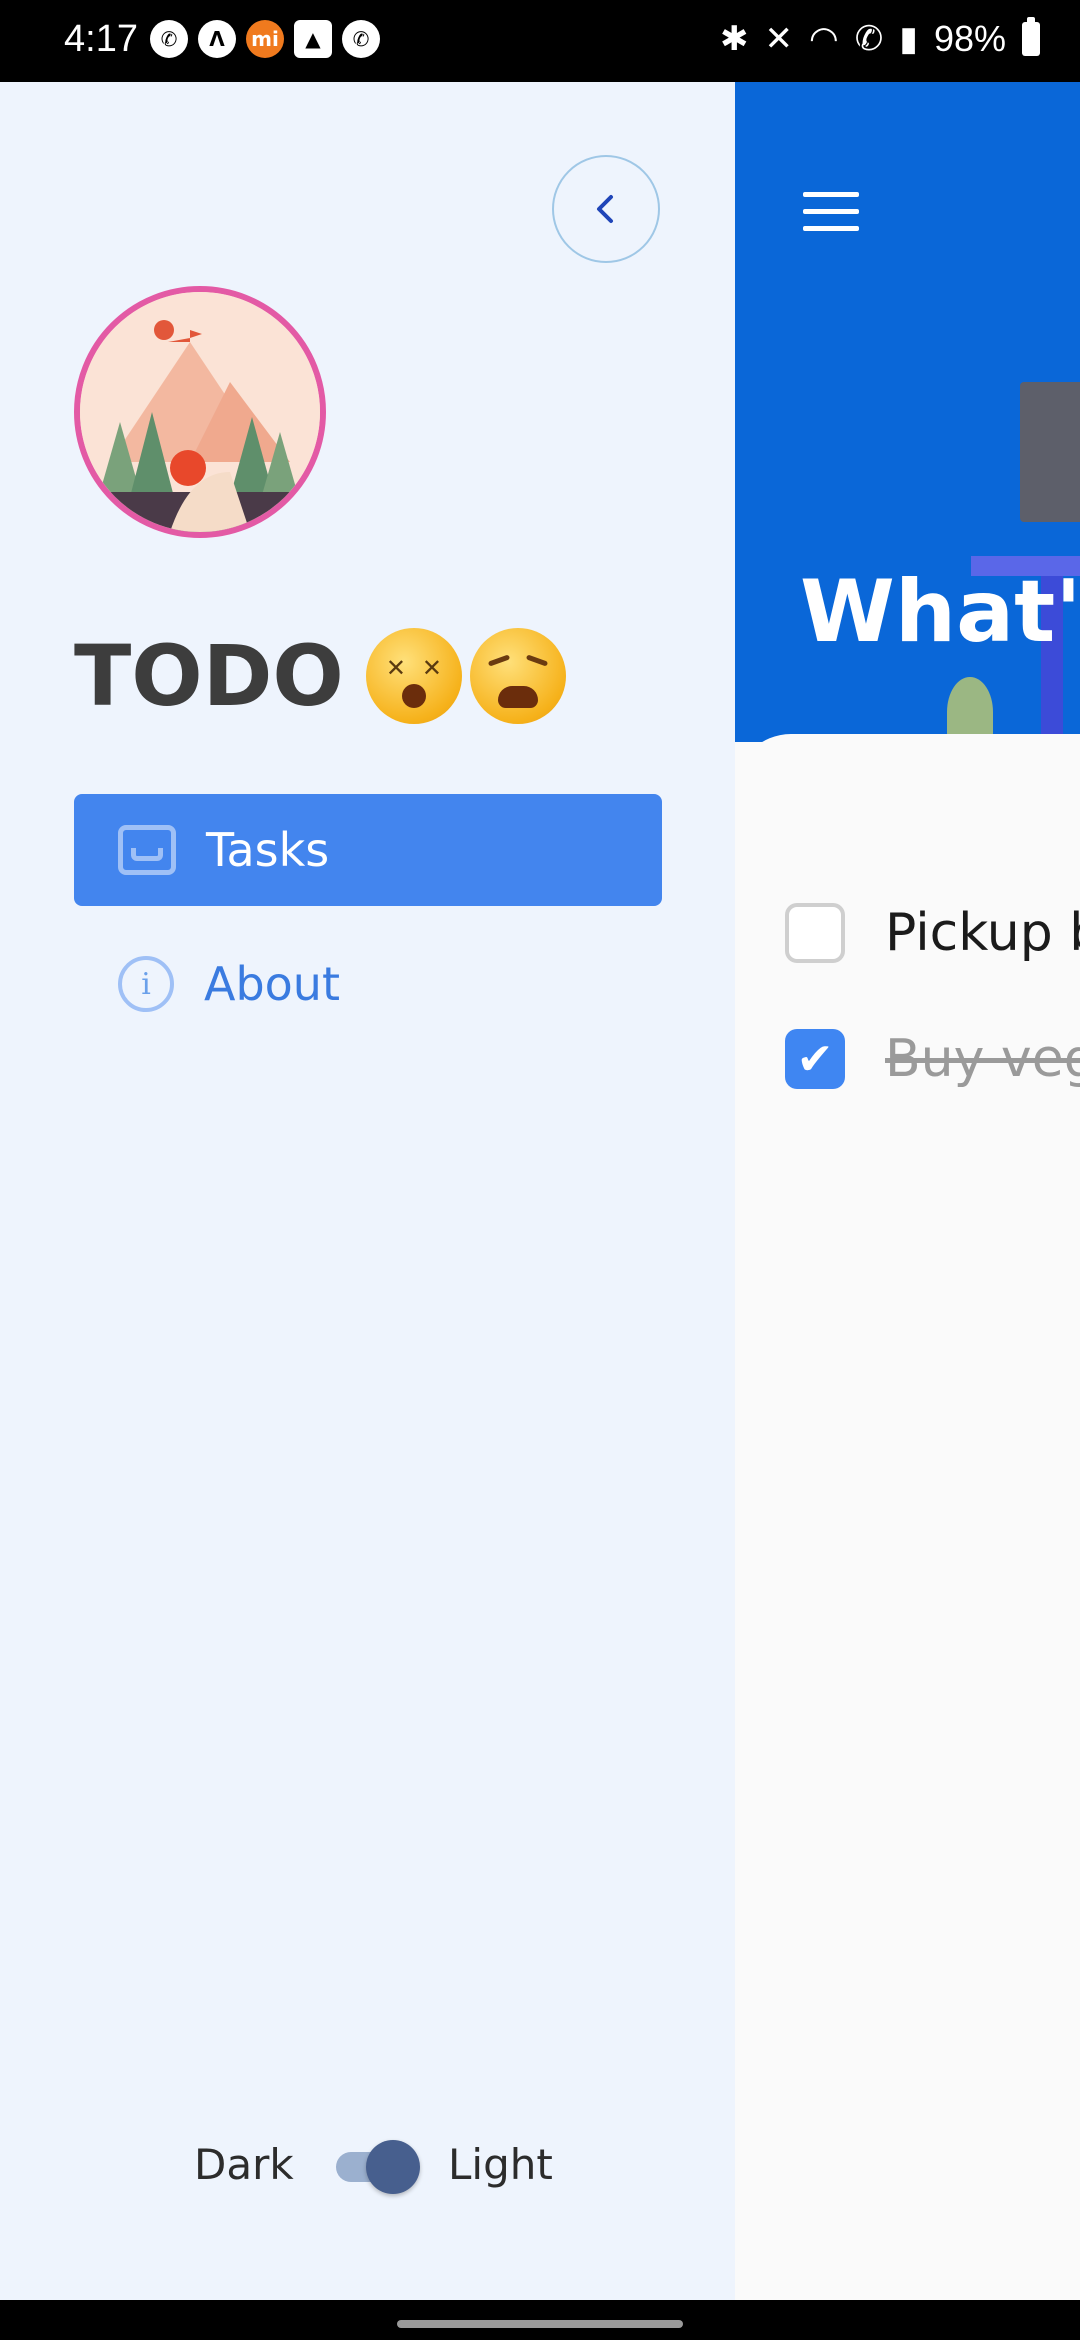  I want to click on battery-percent: 98%, so click(969, 38).